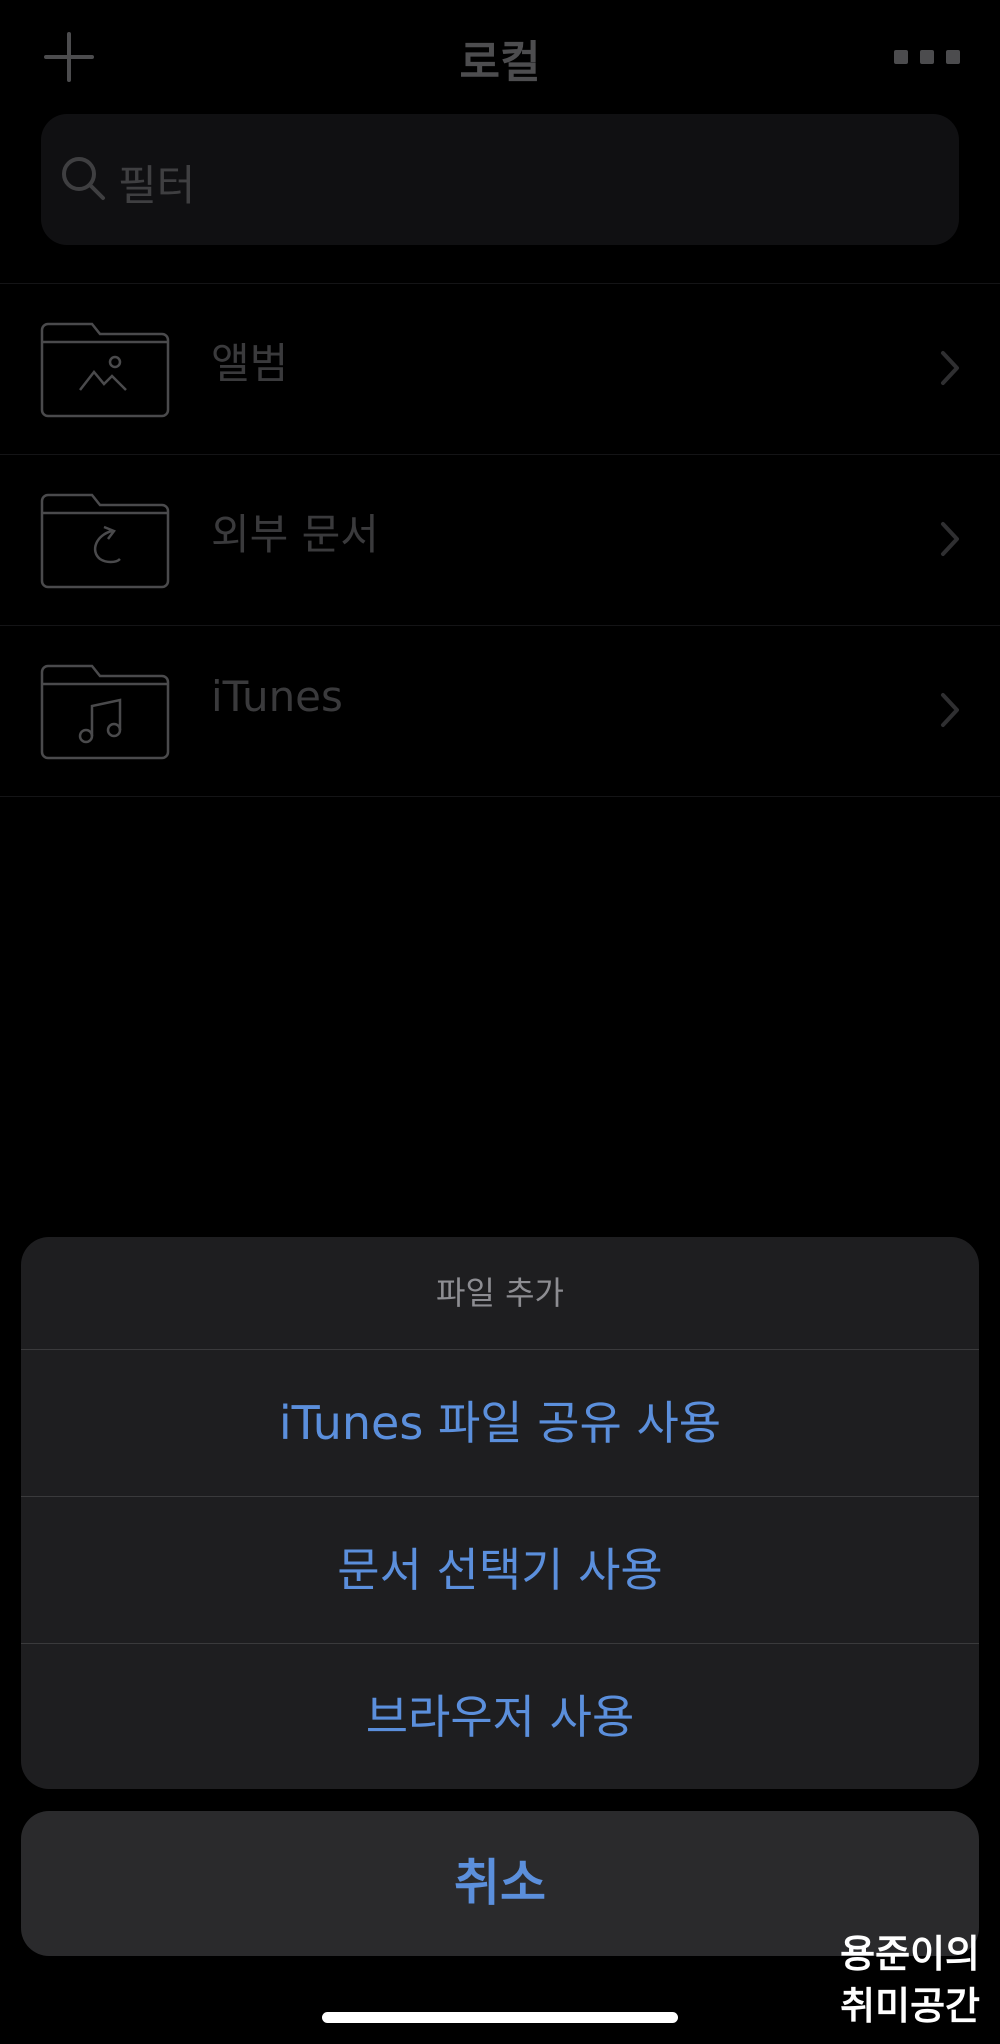  Describe the element at coordinates (295, 534) in the screenshot. I see `folder-label: 외부 문서` at that location.